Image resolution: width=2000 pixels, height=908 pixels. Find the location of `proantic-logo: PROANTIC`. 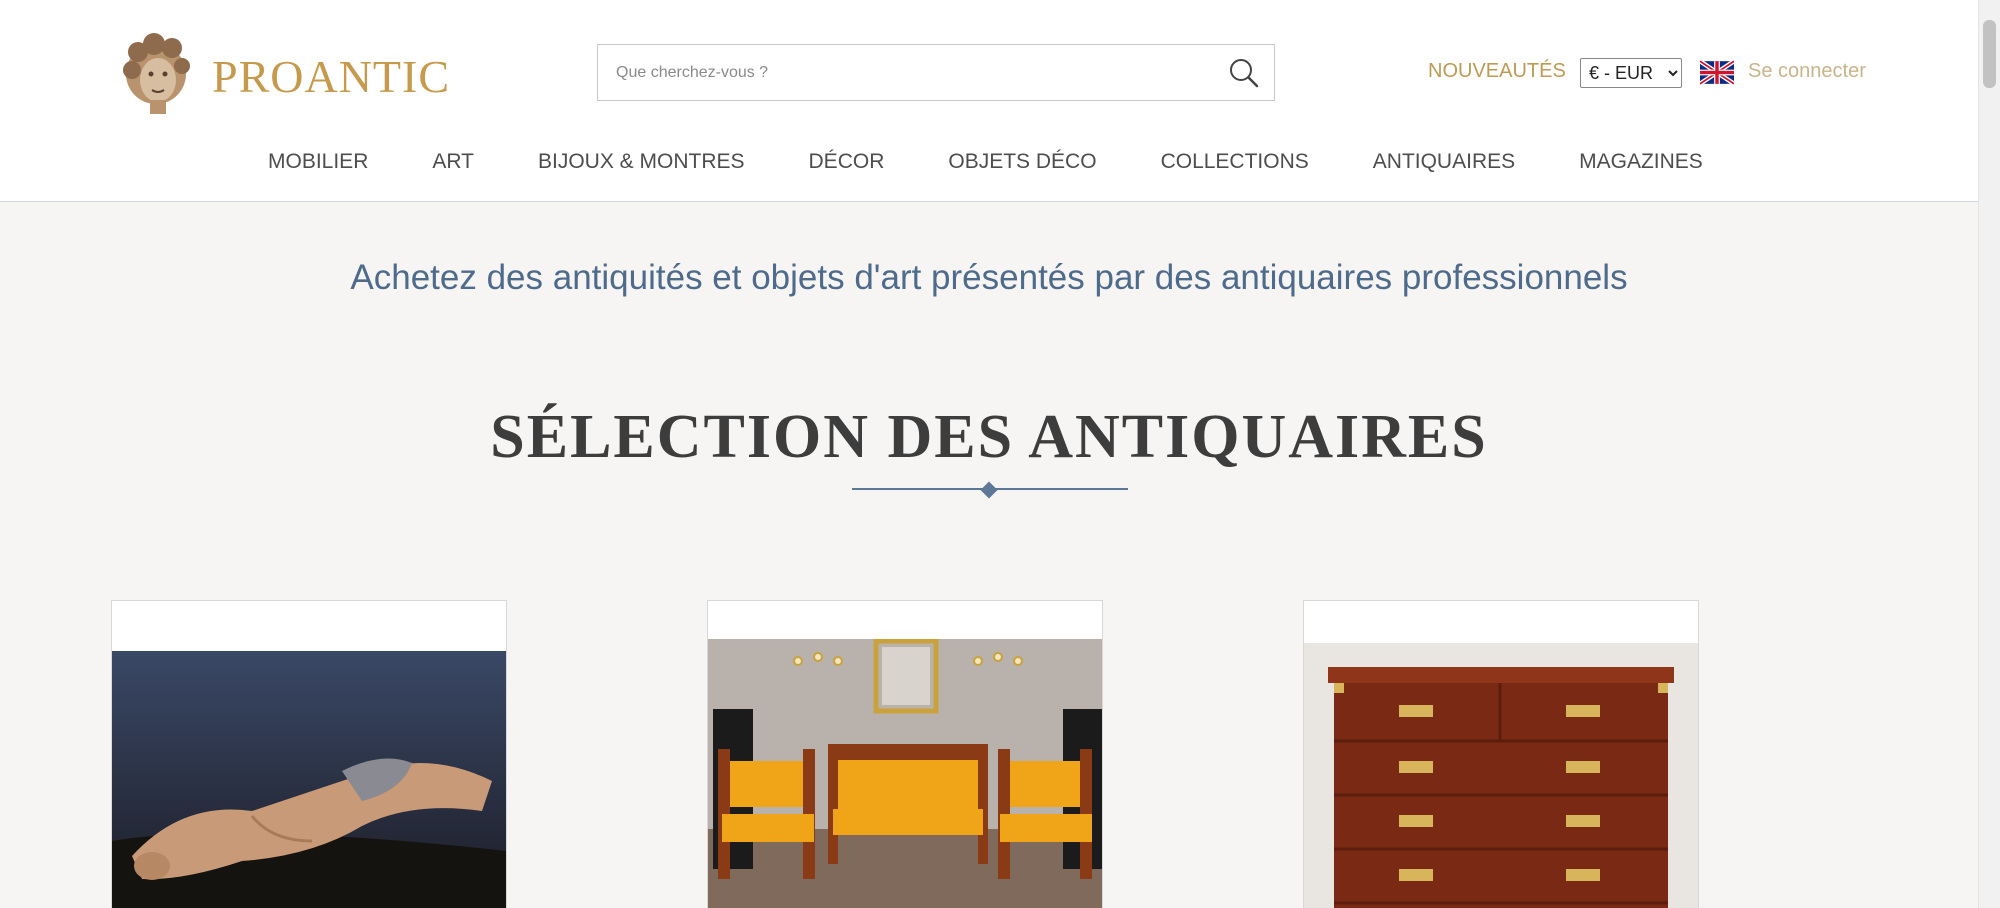

proantic-logo: PROANTIC is located at coordinates (282, 72).